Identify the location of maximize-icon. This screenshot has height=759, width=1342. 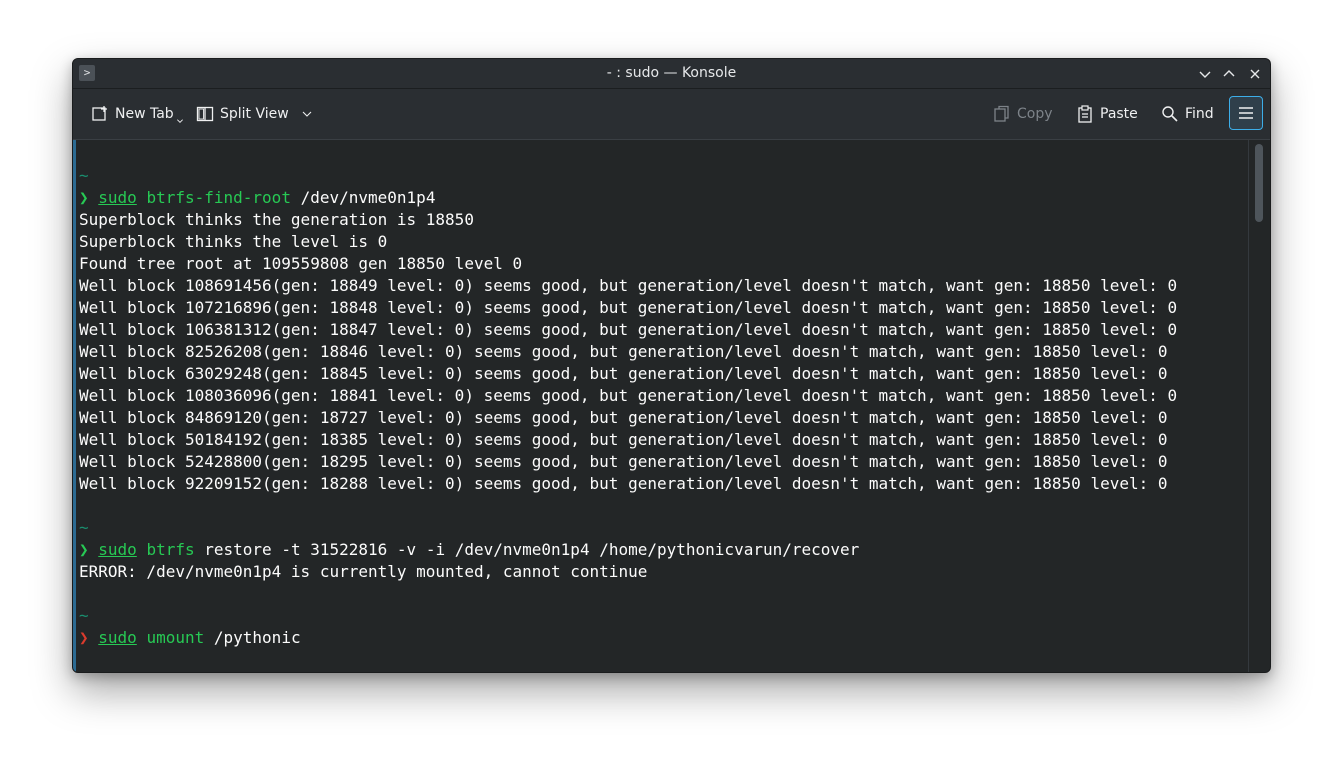
(1229, 73).